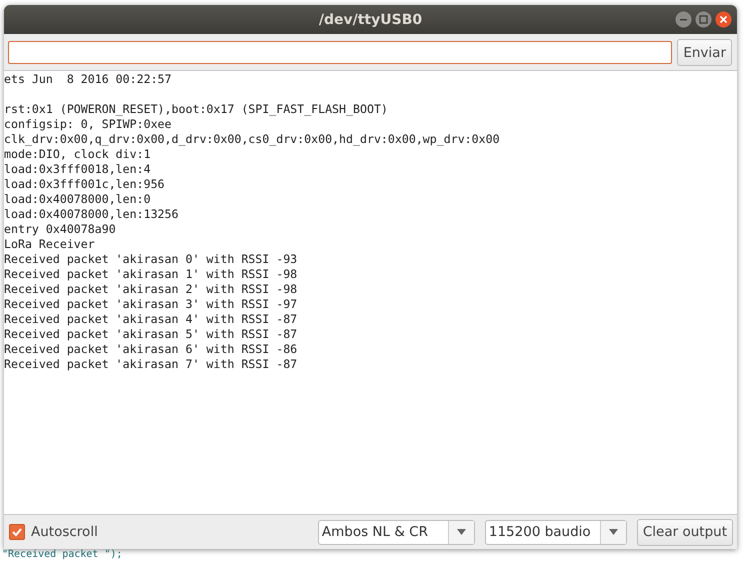 The height and width of the screenshot is (561, 743). What do you see at coordinates (88, 124) in the screenshot?
I see `output-line: configsip: 0, SPIWP:0xee` at bounding box center [88, 124].